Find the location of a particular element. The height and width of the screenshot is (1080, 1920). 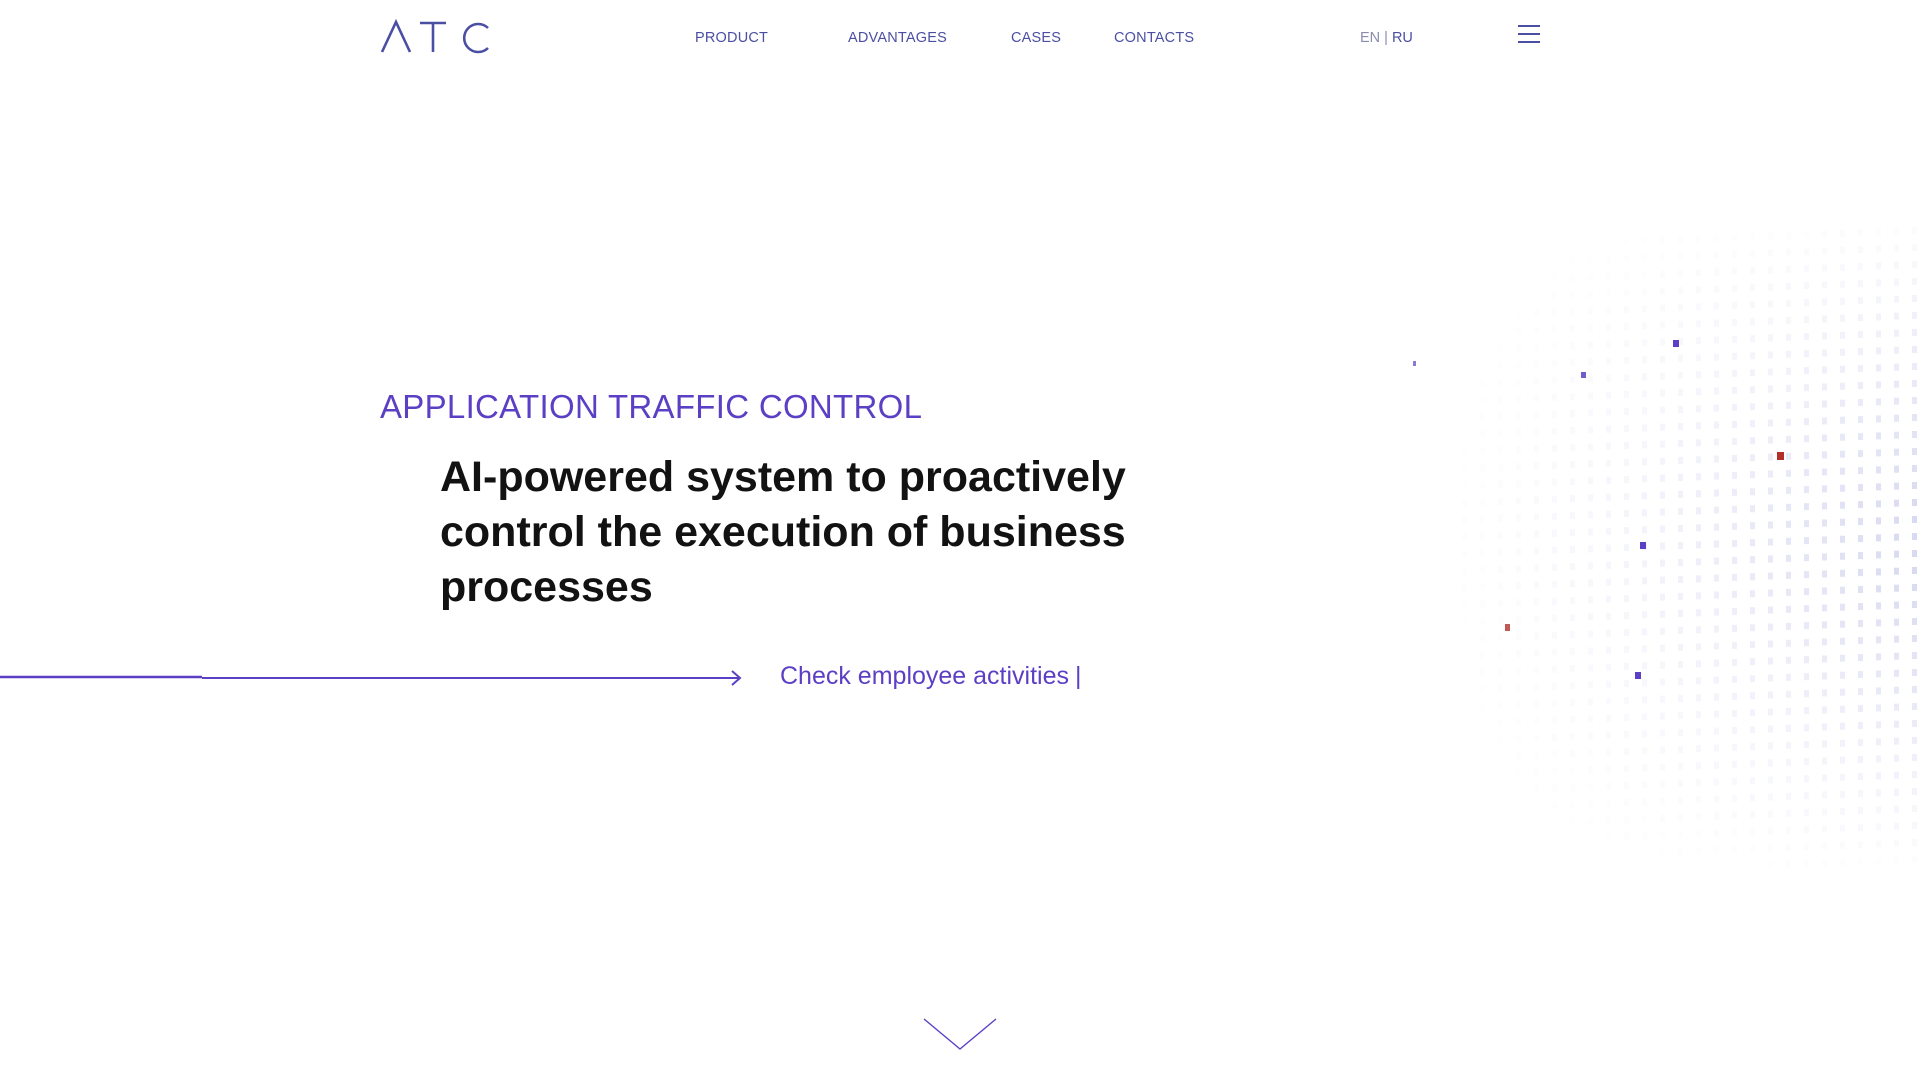

hamburger-menu-icon is located at coordinates (1529, 35).